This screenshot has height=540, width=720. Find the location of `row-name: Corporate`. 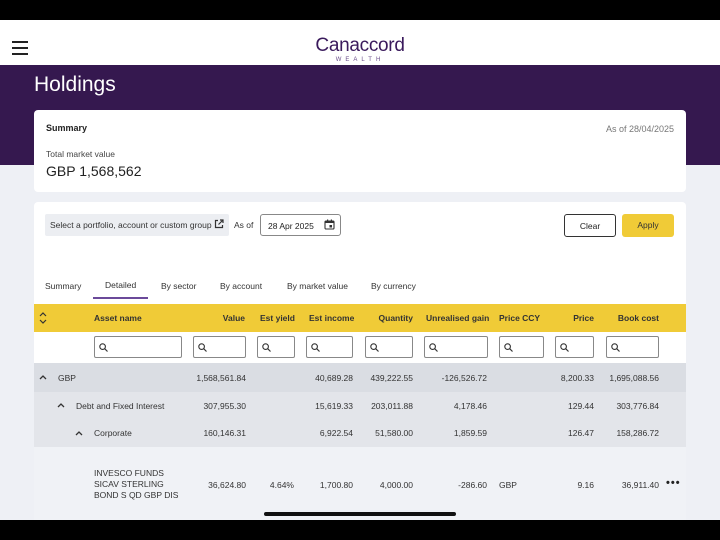

row-name: Corporate is located at coordinates (113, 433).